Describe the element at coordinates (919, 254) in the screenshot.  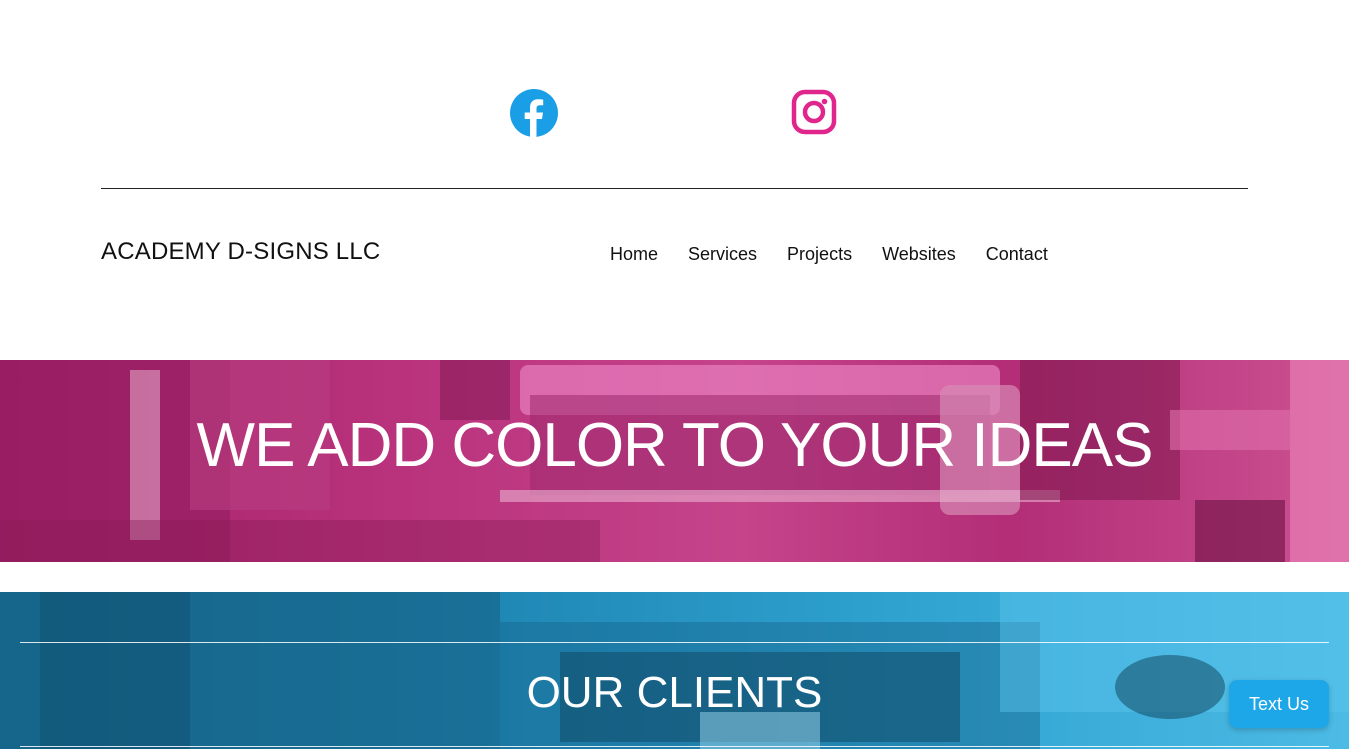
I see `nav-websites: Websites` at that location.